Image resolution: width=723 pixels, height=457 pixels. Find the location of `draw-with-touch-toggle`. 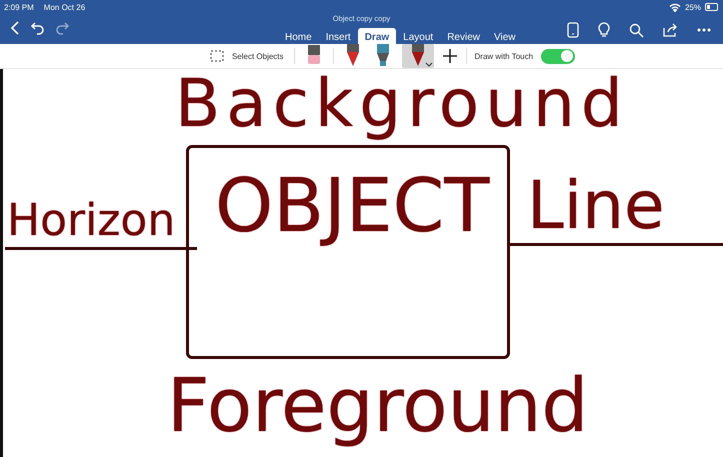

draw-with-touch-toggle is located at coordinates (558, 56).